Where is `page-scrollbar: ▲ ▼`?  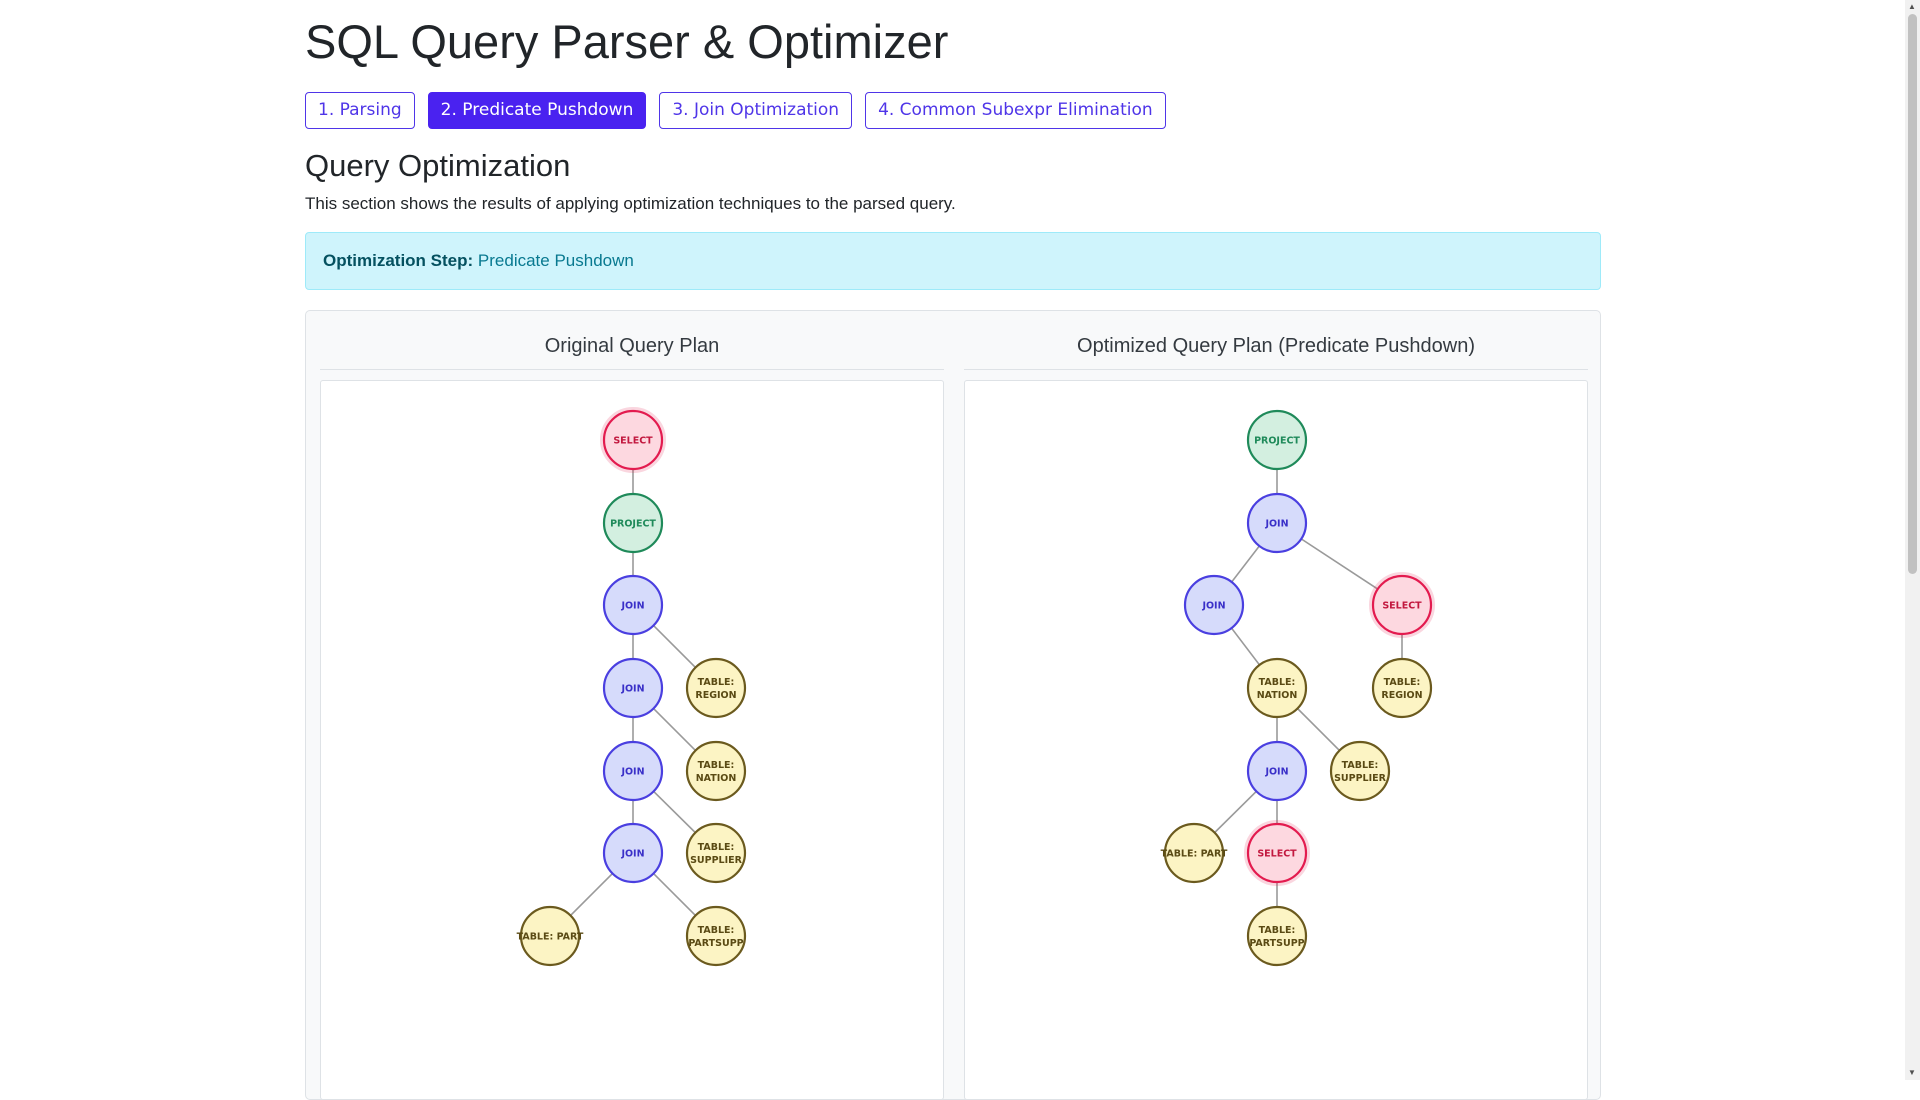
page-scrollbar: ▲ ▼ is located at coordinates (1912, 540).